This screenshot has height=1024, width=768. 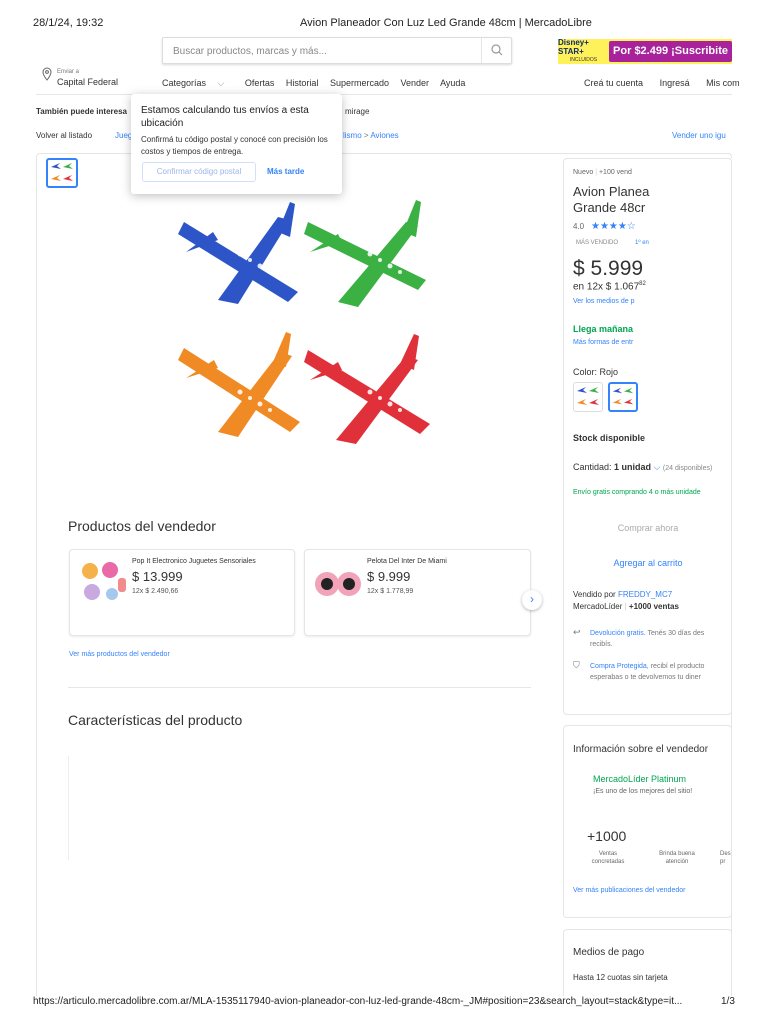 I want to click on more-delivery-link: Más formas de entr, so click(x=603, y=342).